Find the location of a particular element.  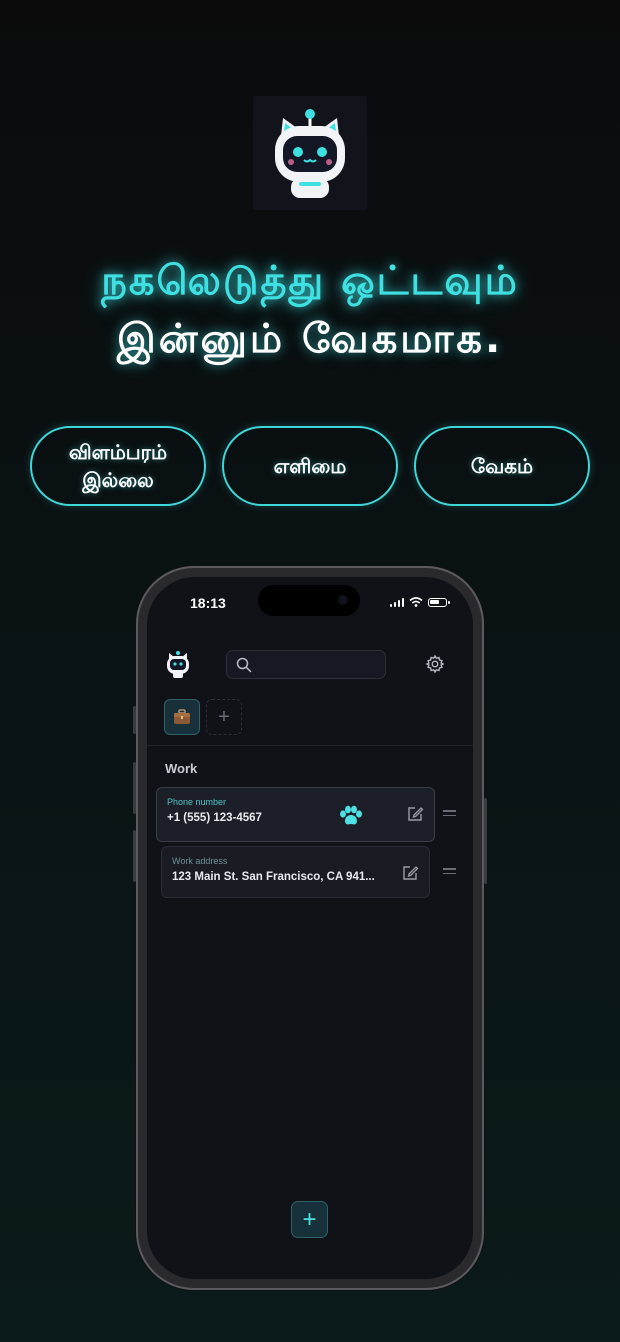

group-title: Work is located at coordinates (181, 768).